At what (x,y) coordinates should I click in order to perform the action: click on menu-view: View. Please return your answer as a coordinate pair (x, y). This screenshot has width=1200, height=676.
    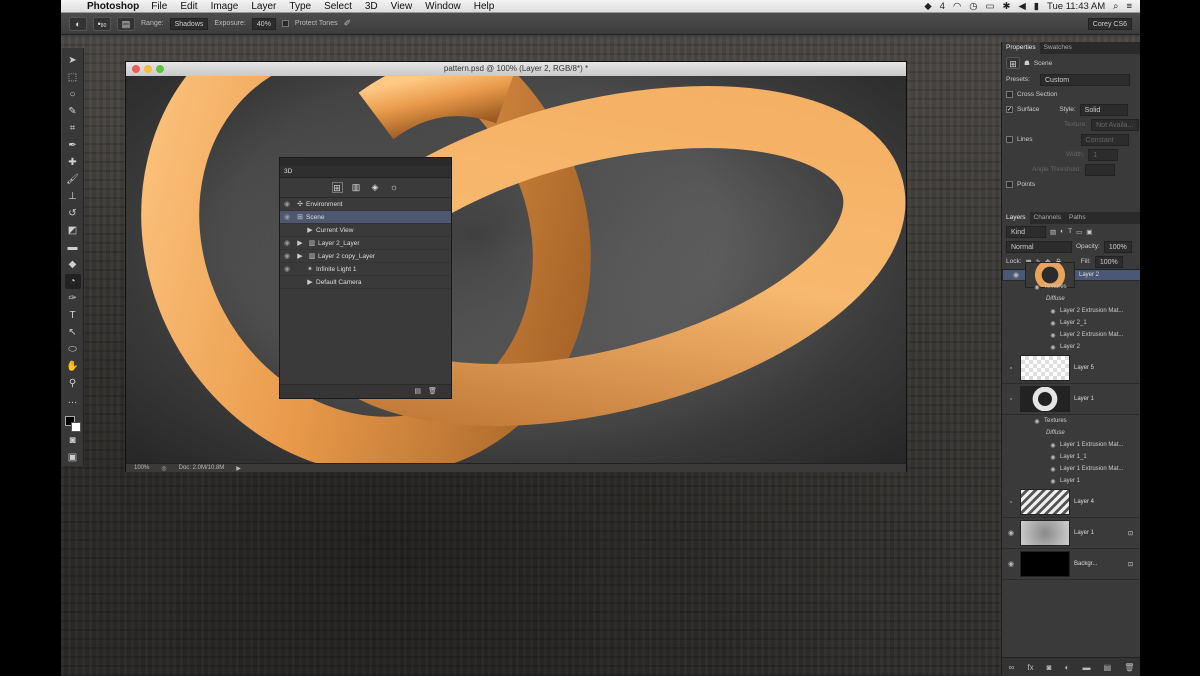
    Looking at the image, I should click on (402, 6).